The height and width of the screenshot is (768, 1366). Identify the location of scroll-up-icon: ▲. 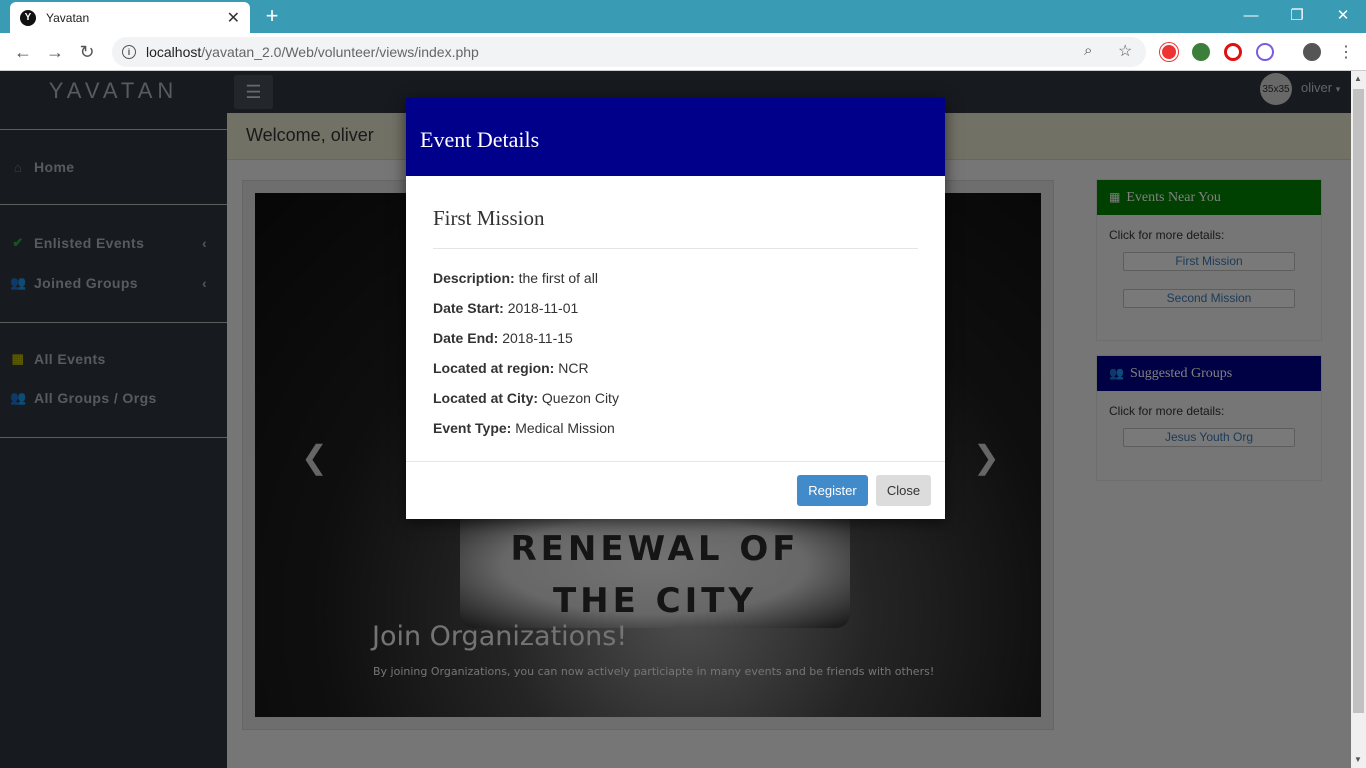
(1358, 78).